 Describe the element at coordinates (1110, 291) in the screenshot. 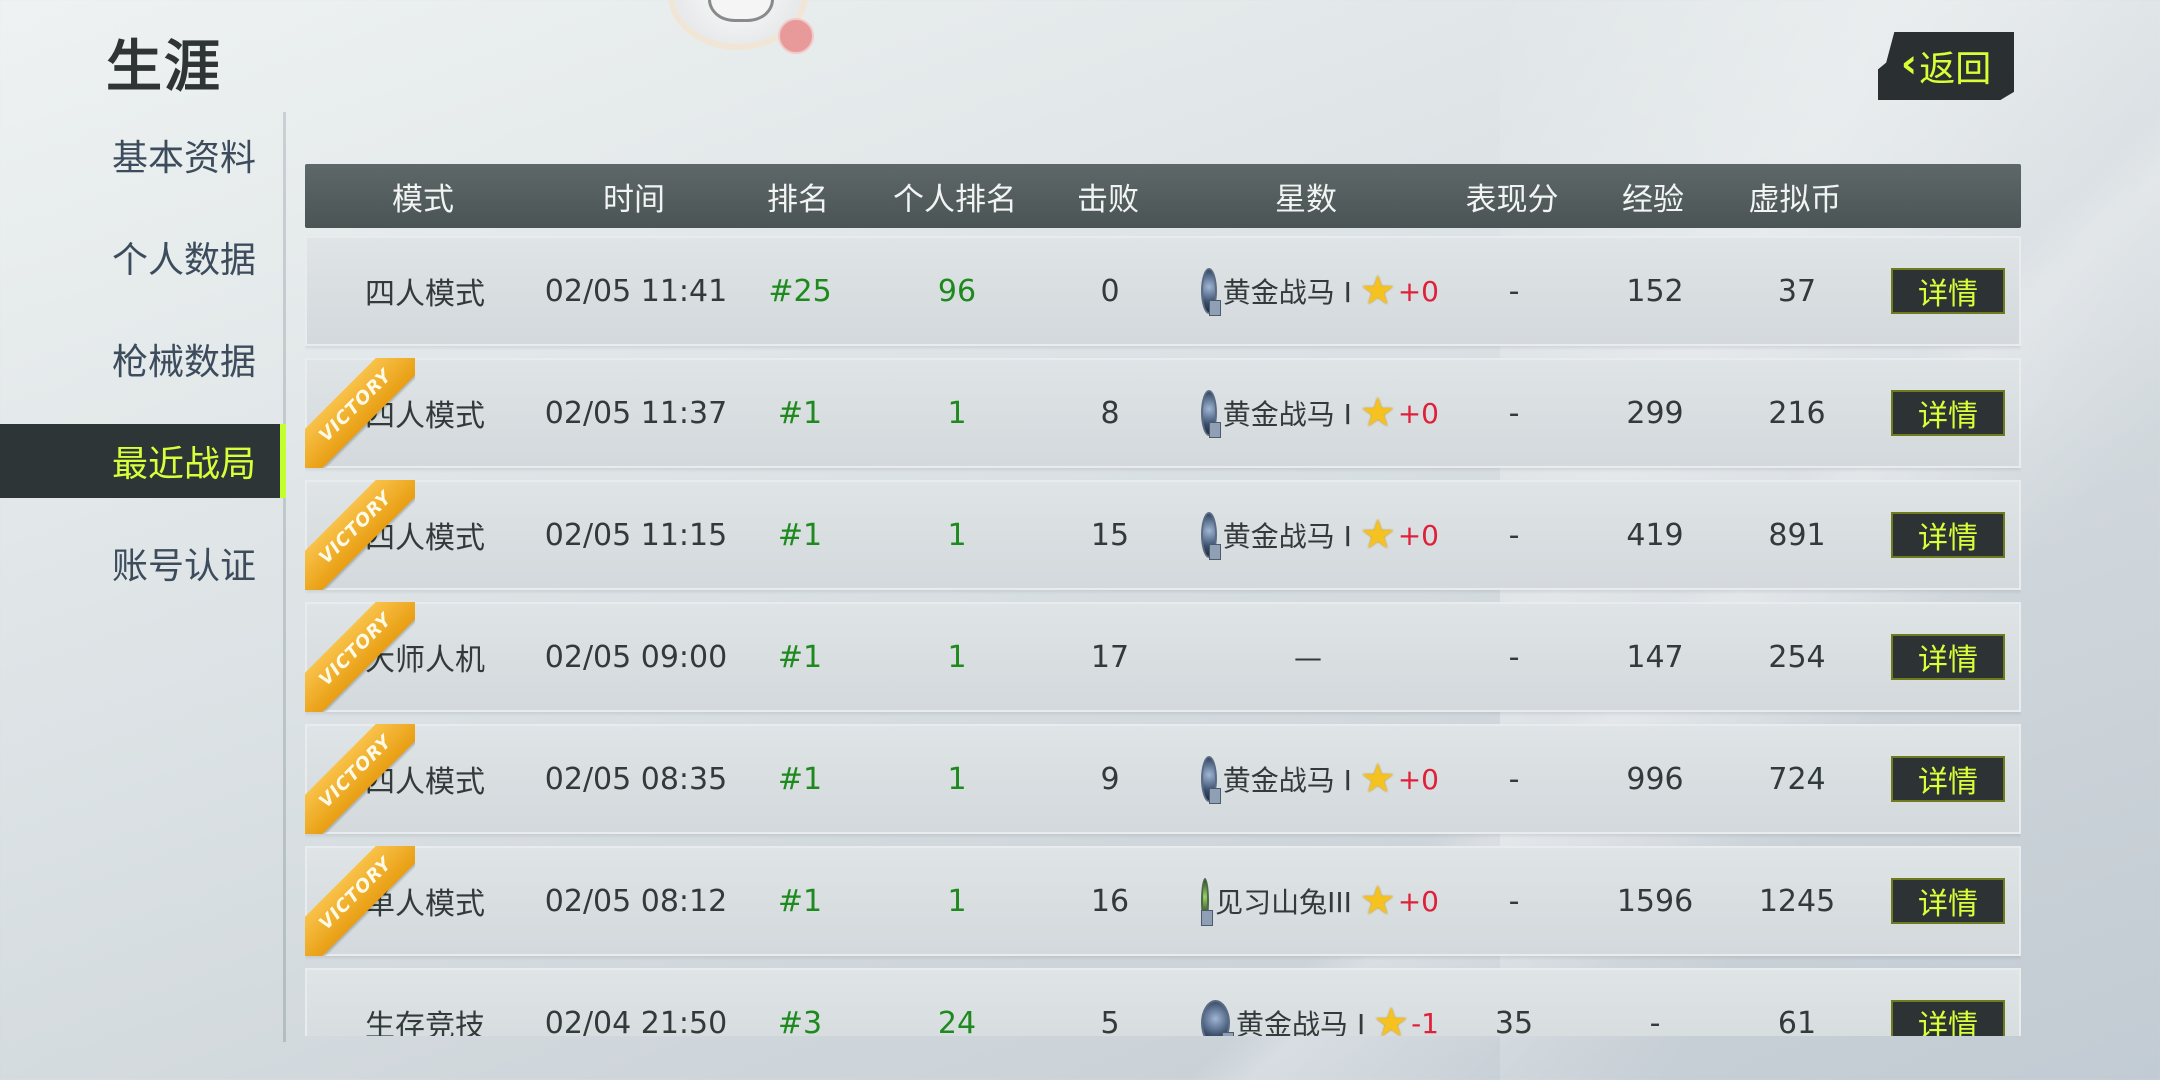

I see `cell-kills: 0` at that location.